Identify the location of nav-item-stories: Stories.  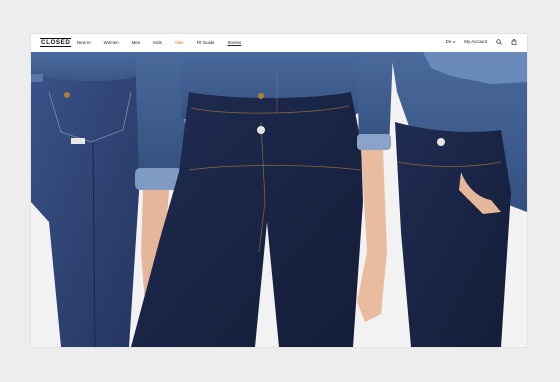
(234, 43).